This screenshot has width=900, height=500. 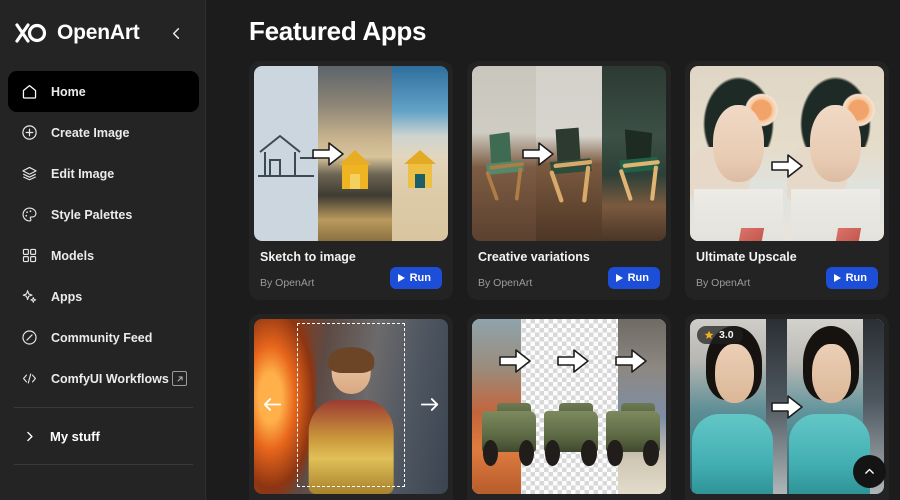 I want to click on arrow-right-icon, so click(x=430, y=407).